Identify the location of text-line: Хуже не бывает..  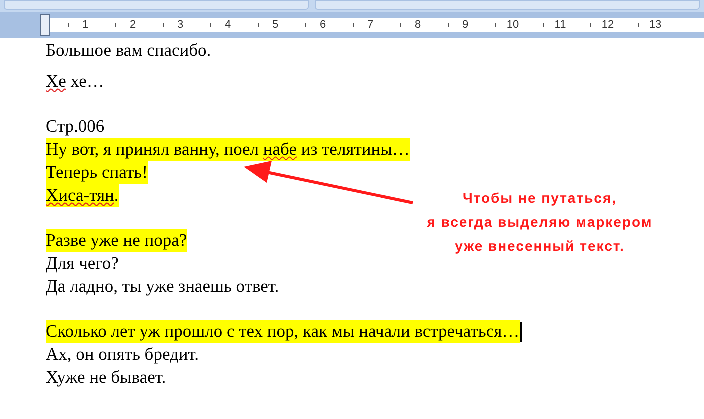
(106, 377).